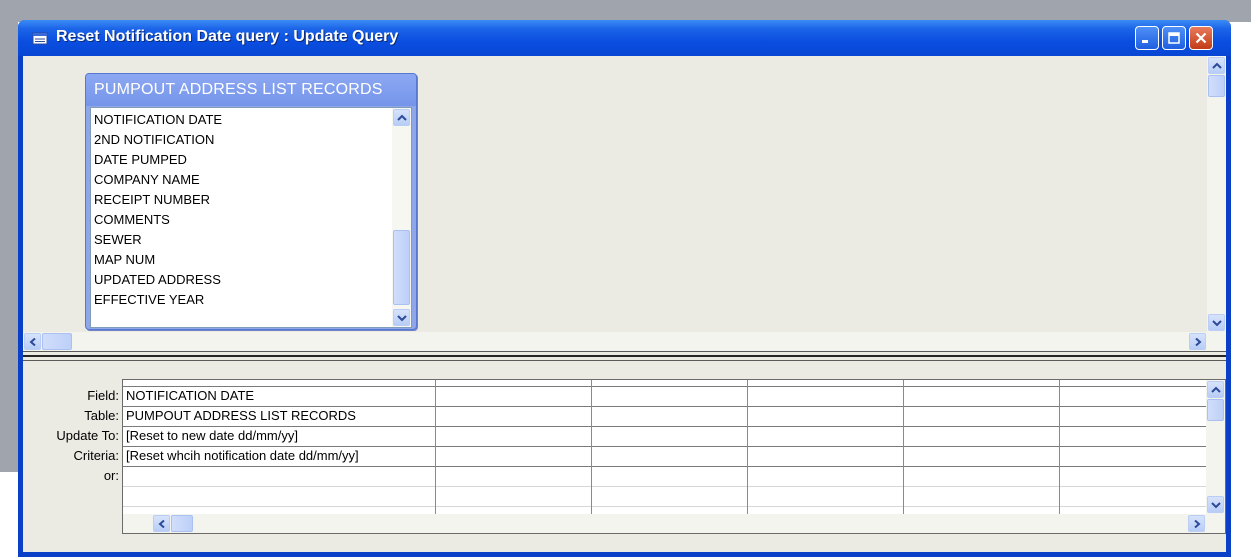 The width and height of the screenshot is (1251, 558). I want to click on field-list-item: RECEIPT NUMBER, so click(152, 200).